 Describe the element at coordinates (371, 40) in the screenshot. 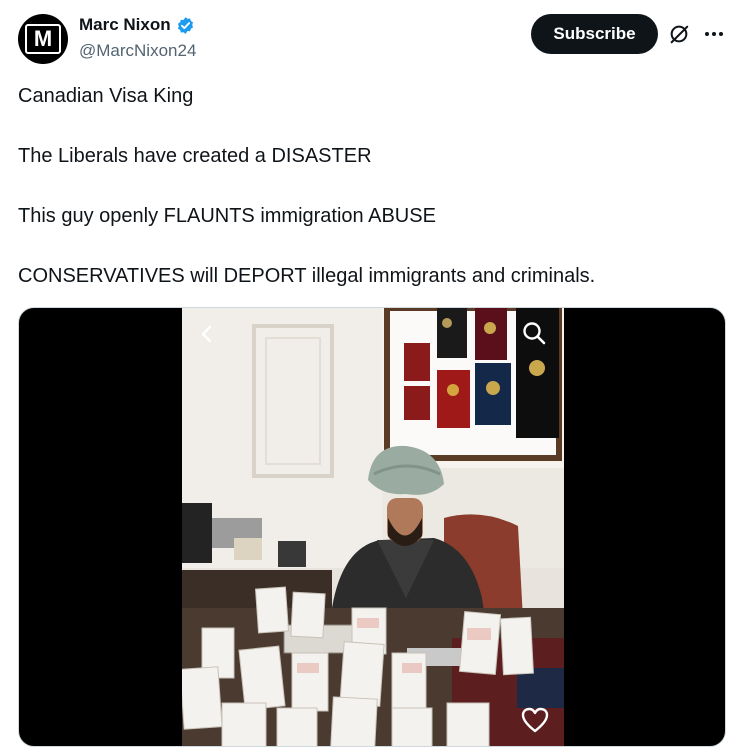

I see `tweet-header: M Marc Nixon @MarcNixon24 Subscribe` at that location.